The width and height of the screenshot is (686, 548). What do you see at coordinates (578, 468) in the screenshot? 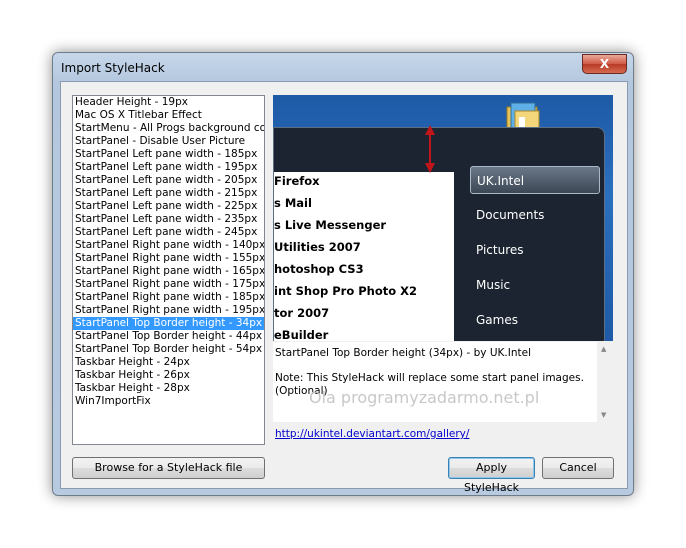
I see `cancel-button: Cancel` at bounding box center [578, 468].